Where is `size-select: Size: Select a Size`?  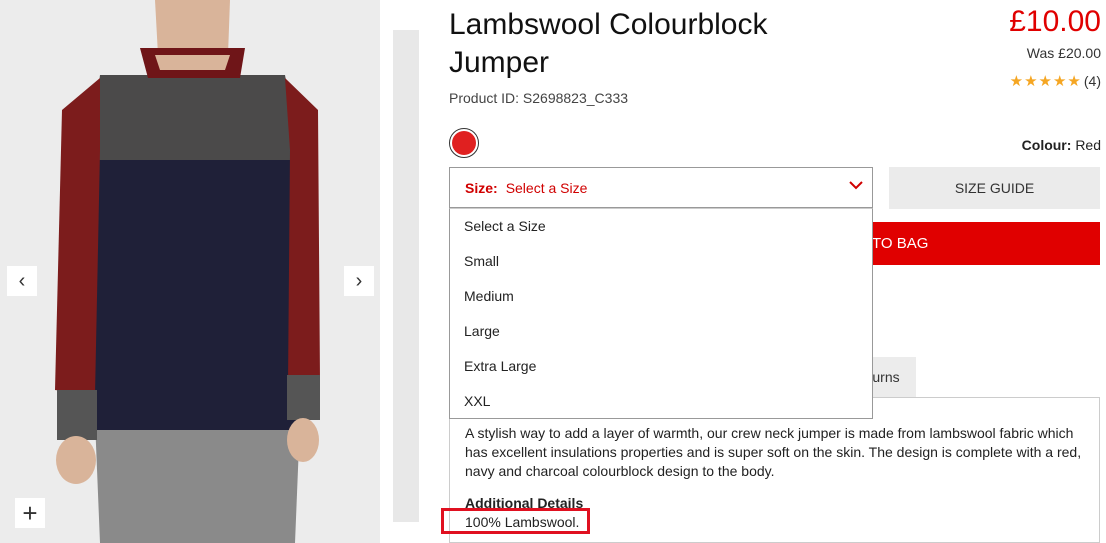
size-select: Size: Select a Size is located at coordinates (661, 187).